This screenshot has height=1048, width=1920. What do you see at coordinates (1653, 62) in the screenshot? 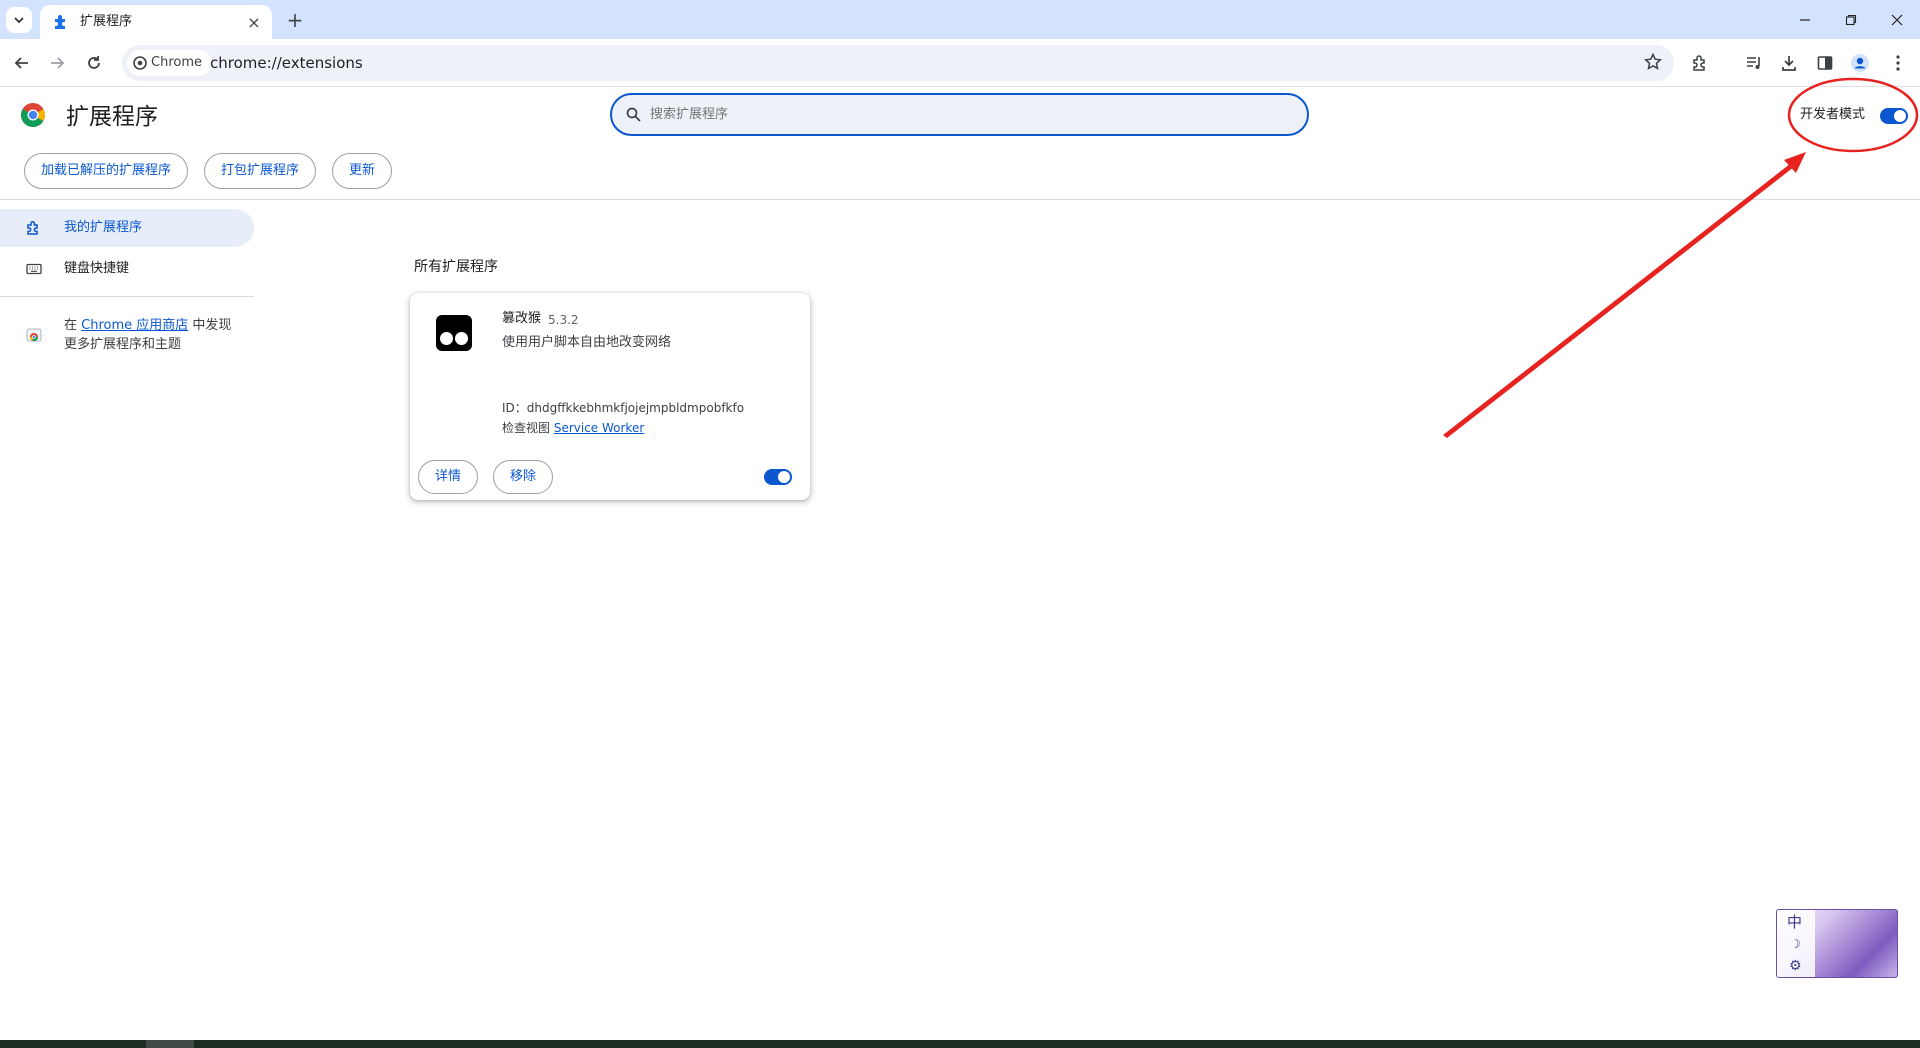
I see `bookmark-star-icon` at bounding box center [1653, 62].